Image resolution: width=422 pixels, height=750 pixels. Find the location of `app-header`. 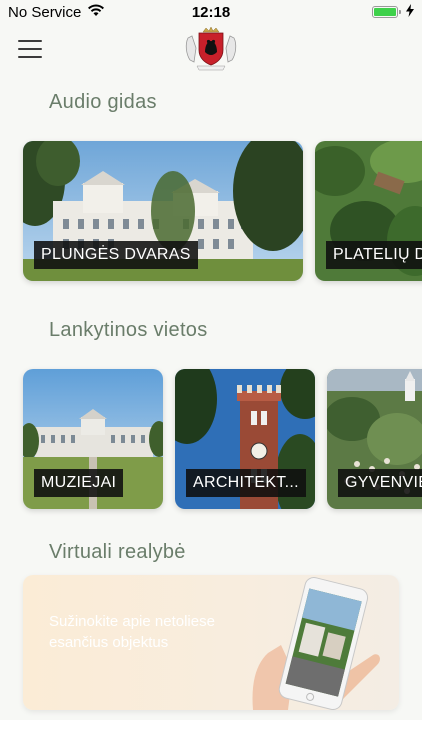

app-header is located at coordinates (211, 49).